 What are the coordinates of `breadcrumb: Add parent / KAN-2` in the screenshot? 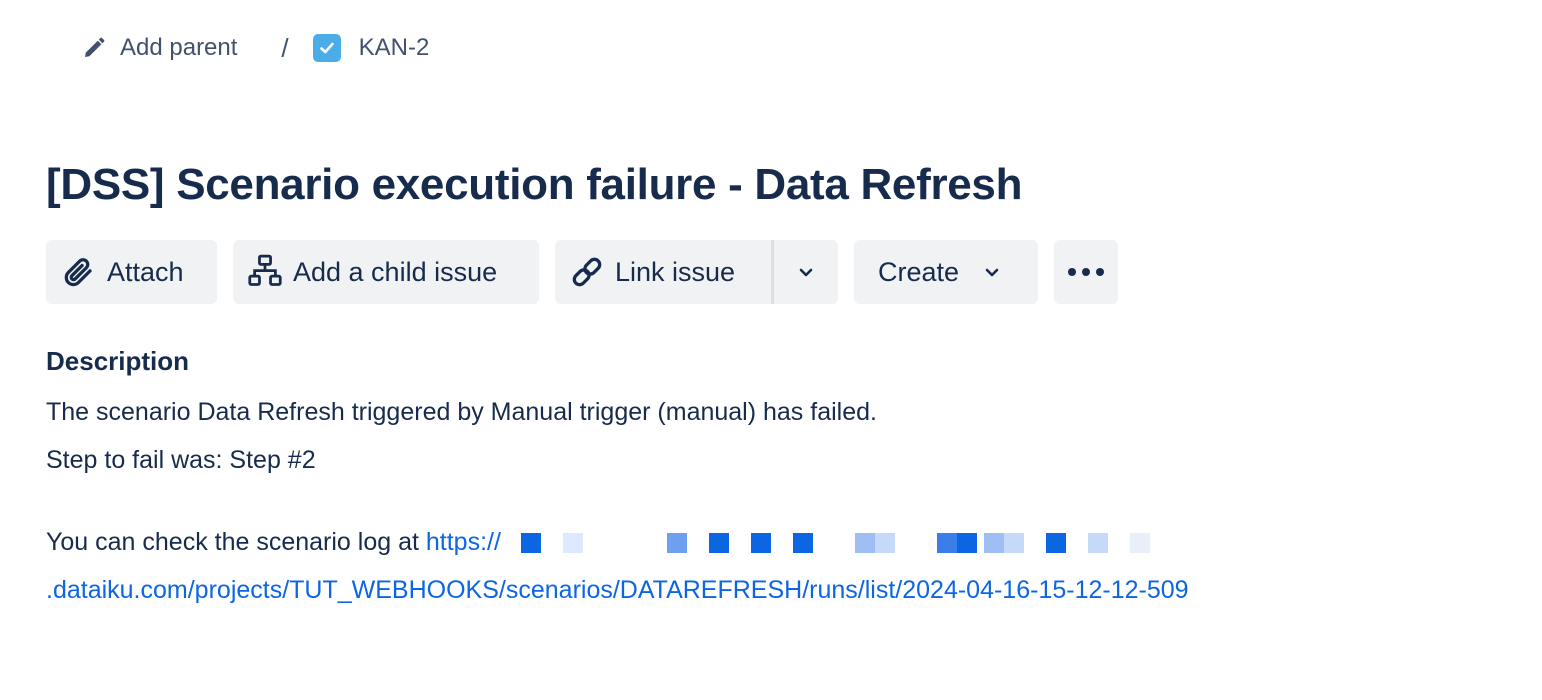 It's located at (255, 48).